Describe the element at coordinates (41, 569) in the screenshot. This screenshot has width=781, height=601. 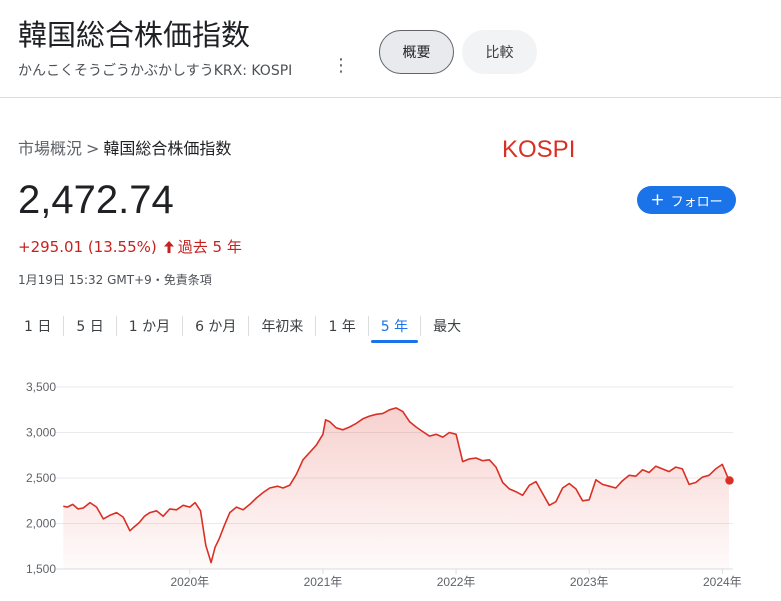
I see `y-tick-label: 1,500` at that location.